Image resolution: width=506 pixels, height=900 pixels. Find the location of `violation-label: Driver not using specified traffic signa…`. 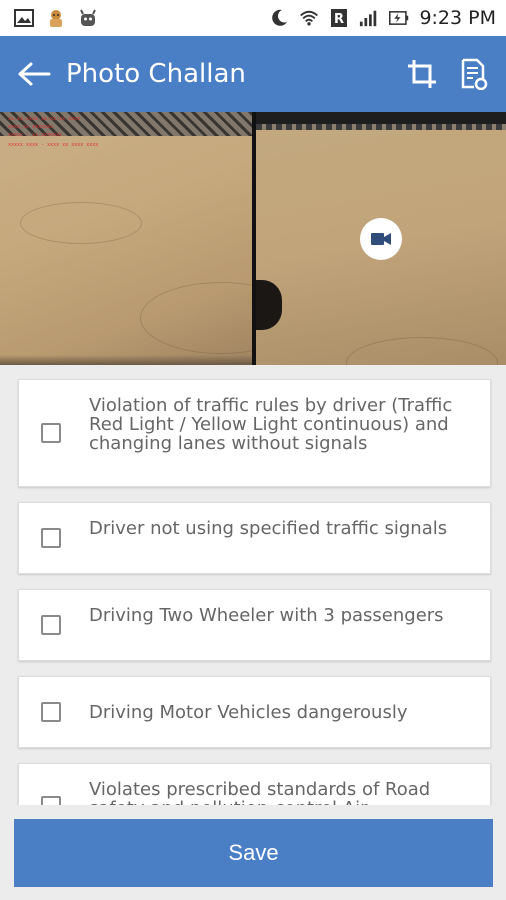

violation-label: Driver not using specified traffic signa… is located at coordinates (268, 528).